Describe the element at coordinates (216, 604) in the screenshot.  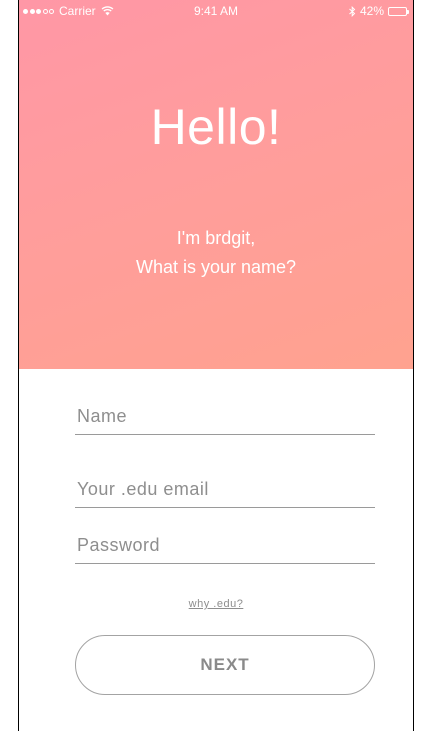
I see `why-edu-link: why .edu?` at that location.